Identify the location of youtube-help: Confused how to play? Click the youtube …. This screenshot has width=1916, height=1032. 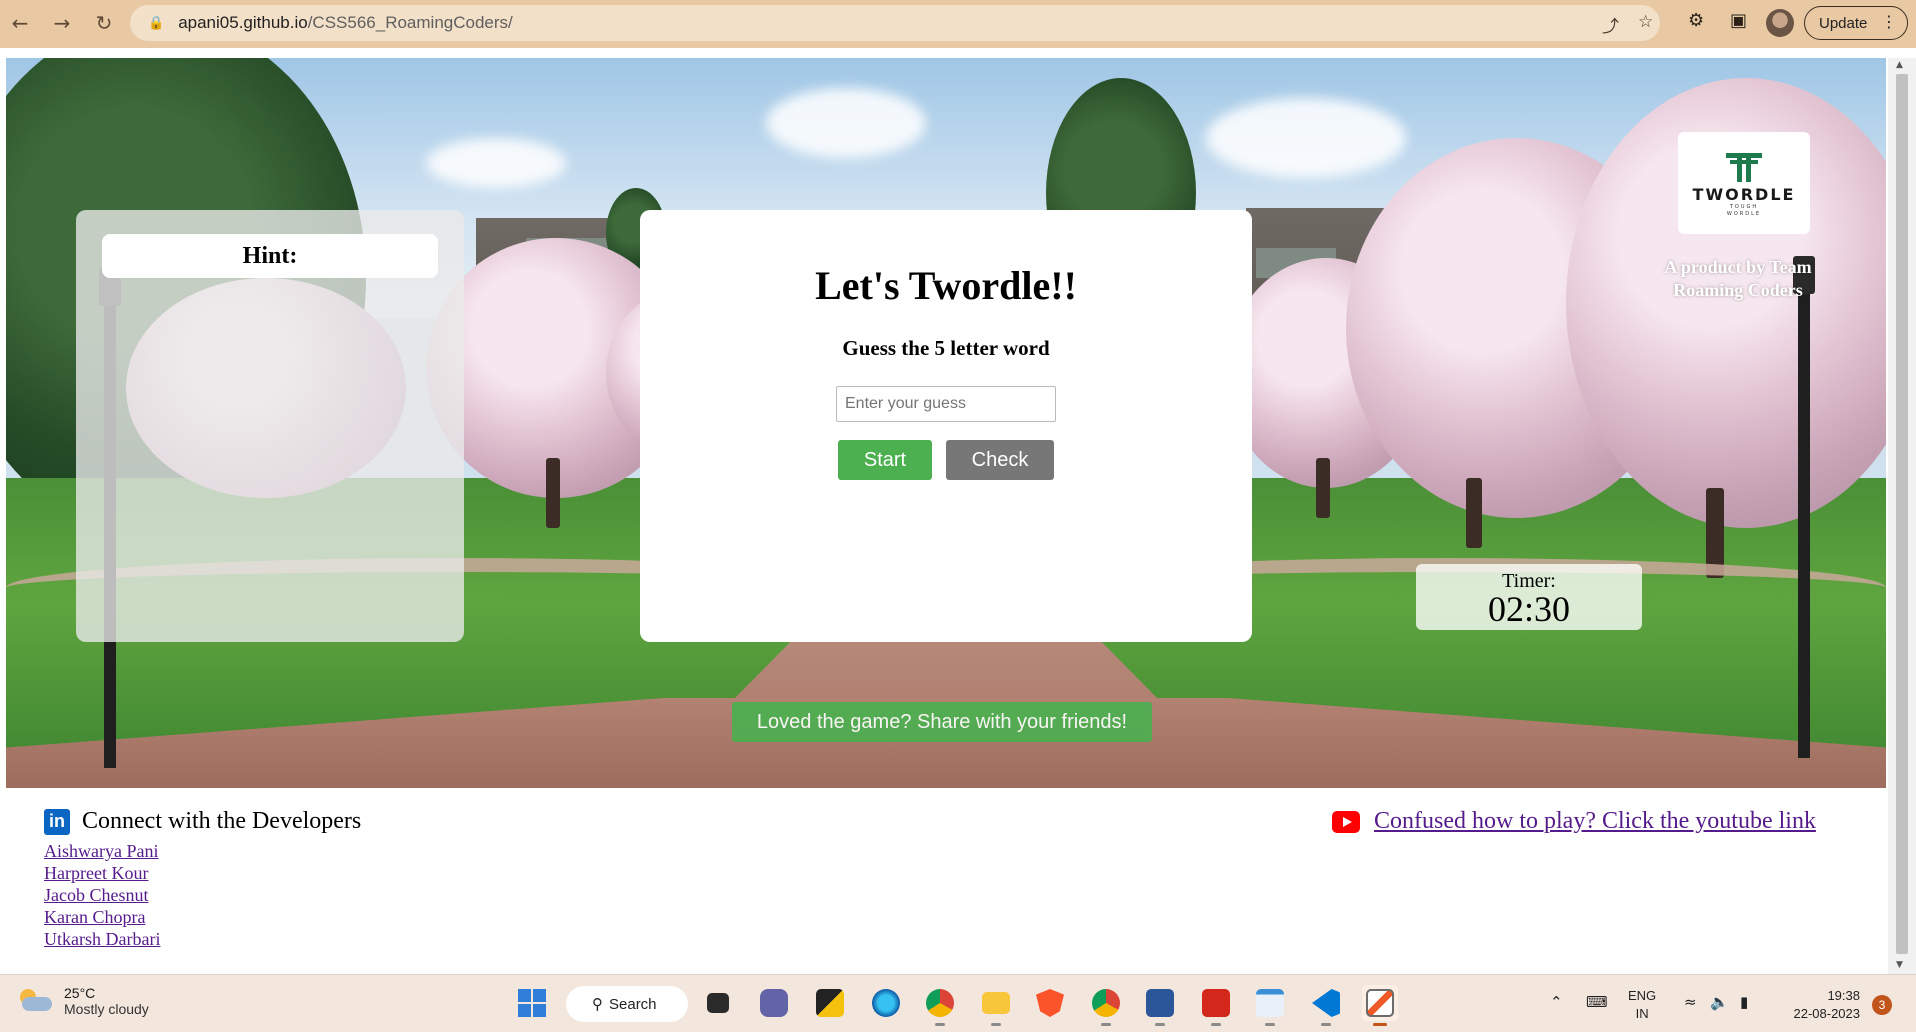
(1574, 821).